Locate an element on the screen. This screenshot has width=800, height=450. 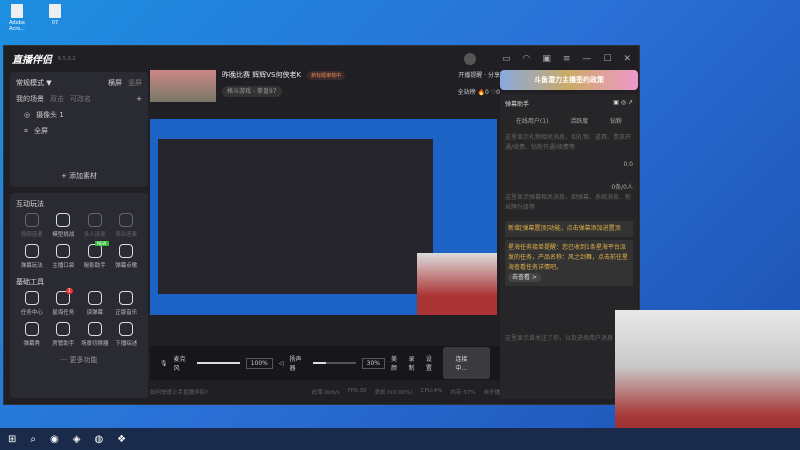
notice: 新增[弹幕置顶]功能，点击弹幕添加进置顶 is located at coordinates (569, 229).